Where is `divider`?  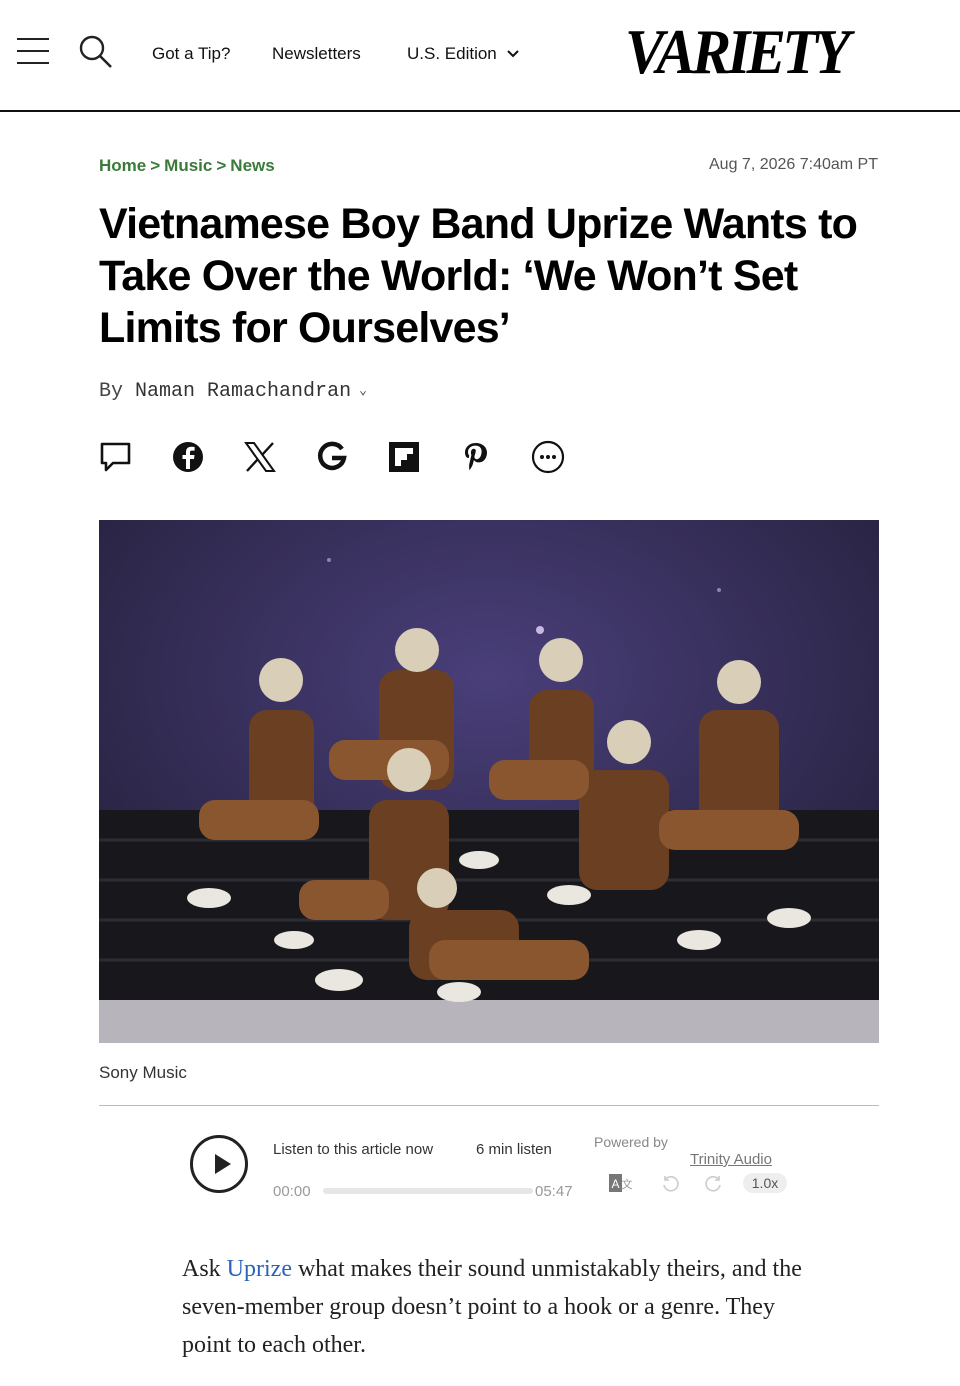 divider is located at coordinates (489, 1105).